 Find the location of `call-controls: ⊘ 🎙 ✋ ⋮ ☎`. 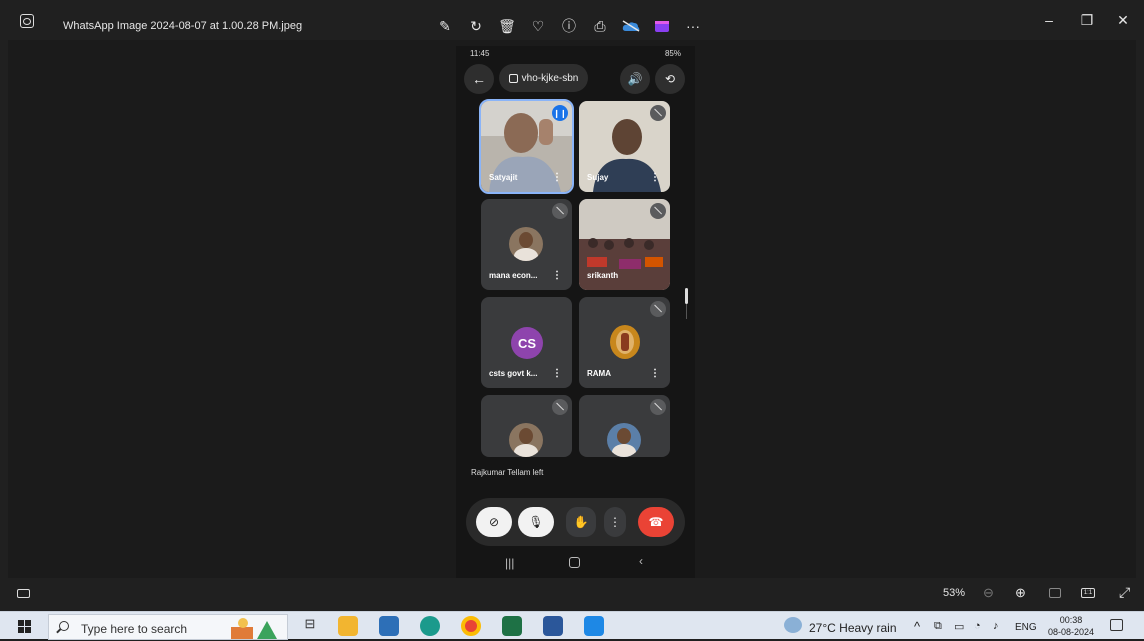

call-controls: ⊘ 🎙 ✋ ⋮ ☎ is located at coordinates (575, 522).